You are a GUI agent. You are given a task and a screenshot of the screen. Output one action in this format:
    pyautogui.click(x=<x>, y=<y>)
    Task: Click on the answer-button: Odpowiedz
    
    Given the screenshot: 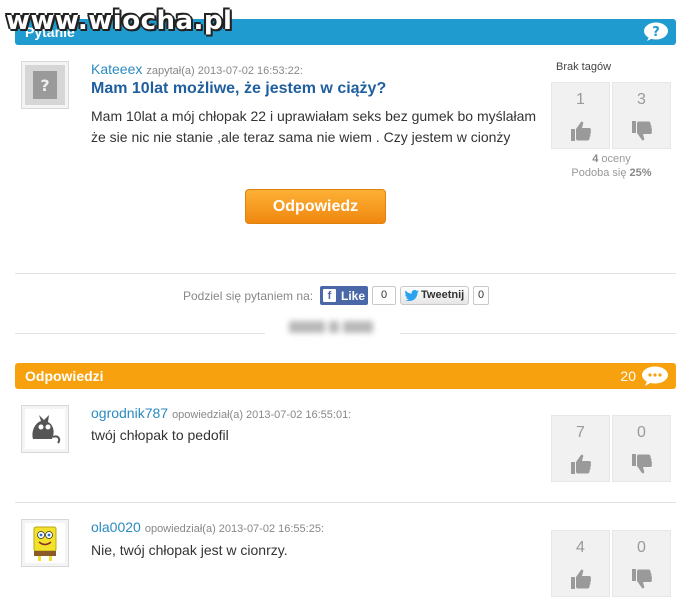 What is the action you would take?
    pyautogui.click(x=315, y=206)
    